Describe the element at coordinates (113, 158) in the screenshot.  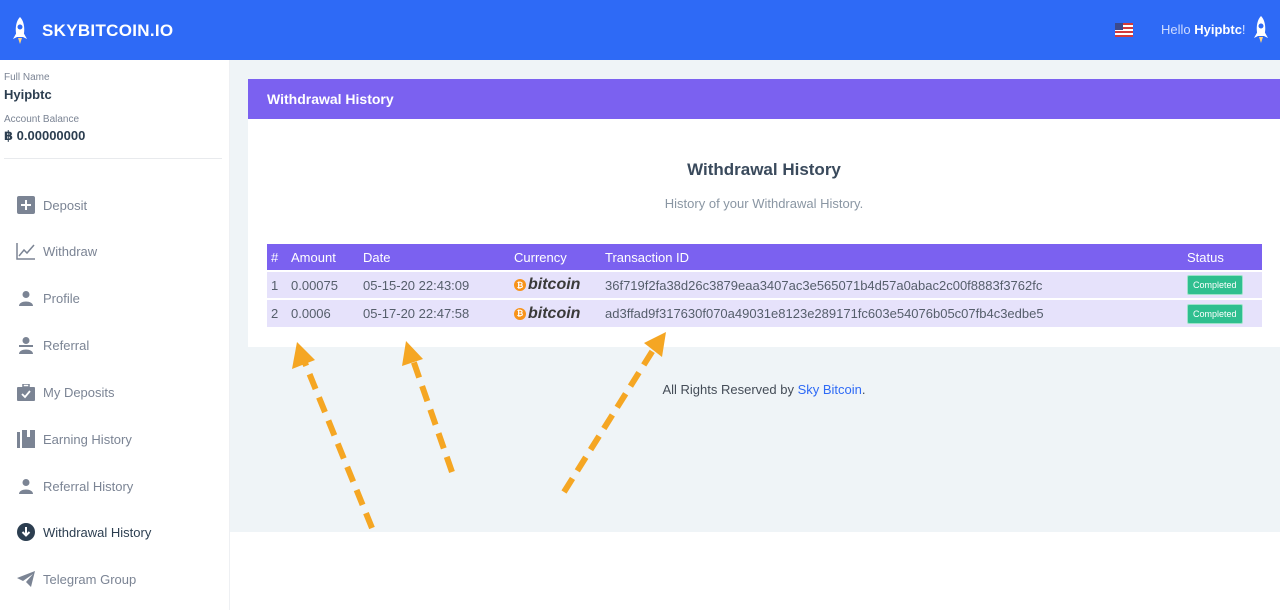
I see `sidebar-divider` at that location.